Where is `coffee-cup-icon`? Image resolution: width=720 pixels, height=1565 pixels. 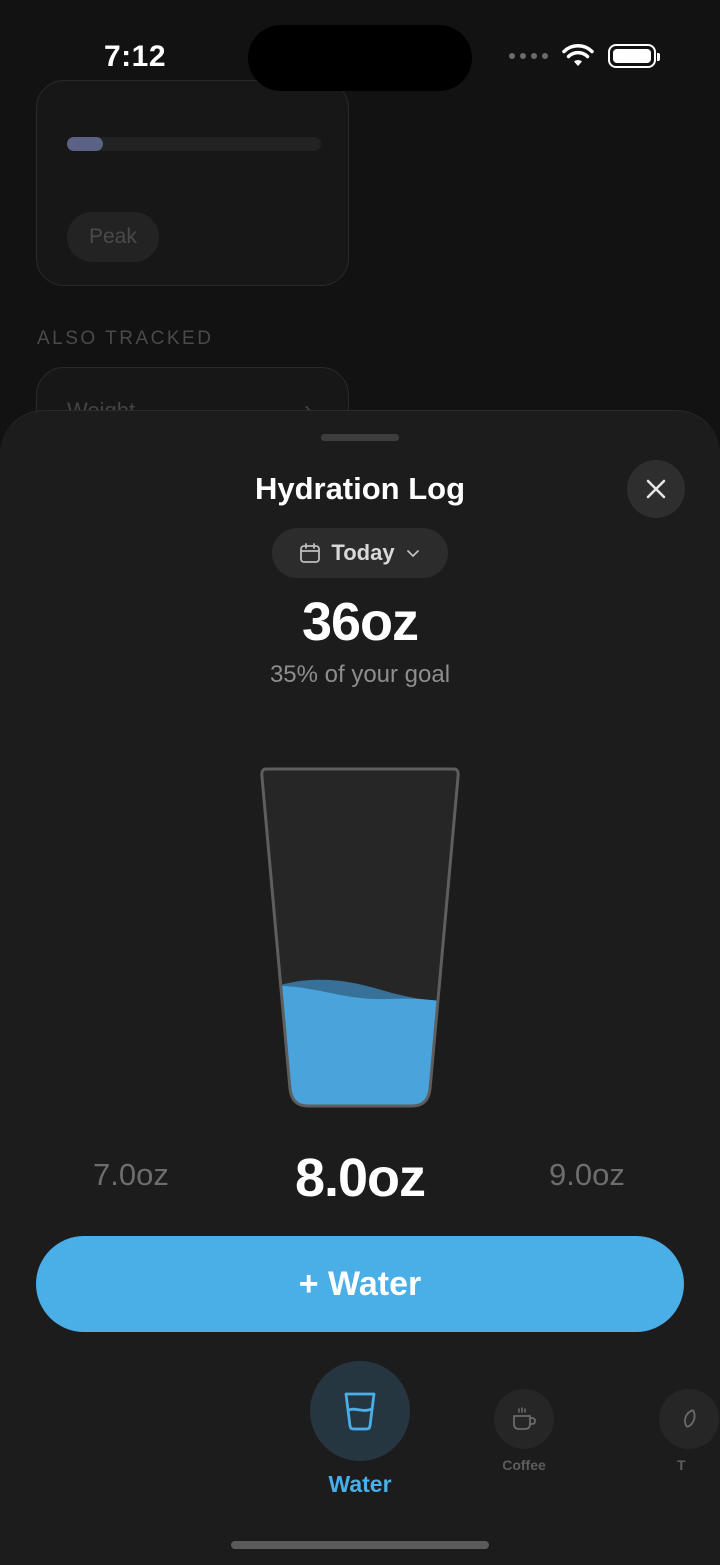 coffee-cup-icon is located at coordinates (524, 1418).